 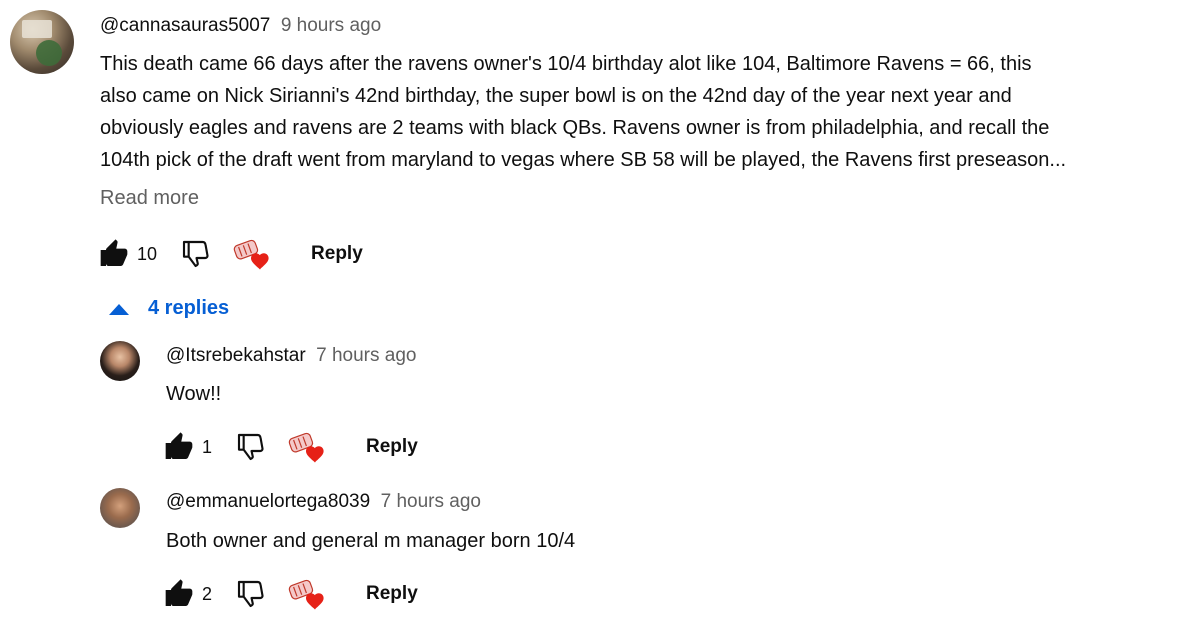 I want to click on like-count: 2, so click(x=207, y=593).